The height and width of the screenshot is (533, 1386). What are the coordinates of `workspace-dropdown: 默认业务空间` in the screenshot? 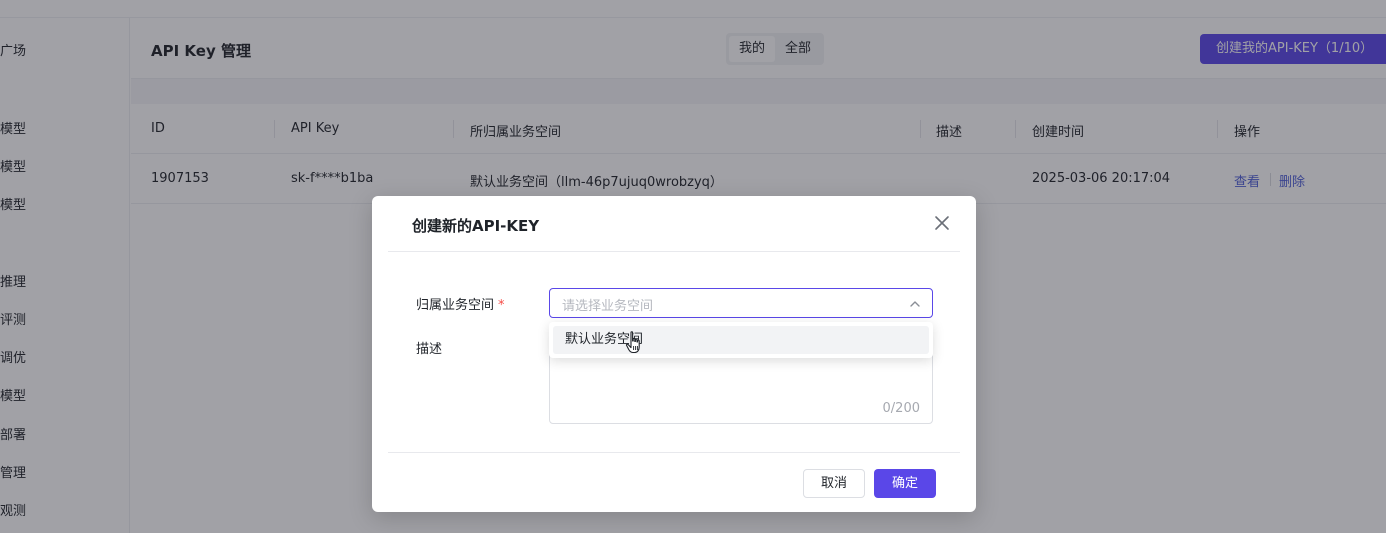 It's located at (741, 340).